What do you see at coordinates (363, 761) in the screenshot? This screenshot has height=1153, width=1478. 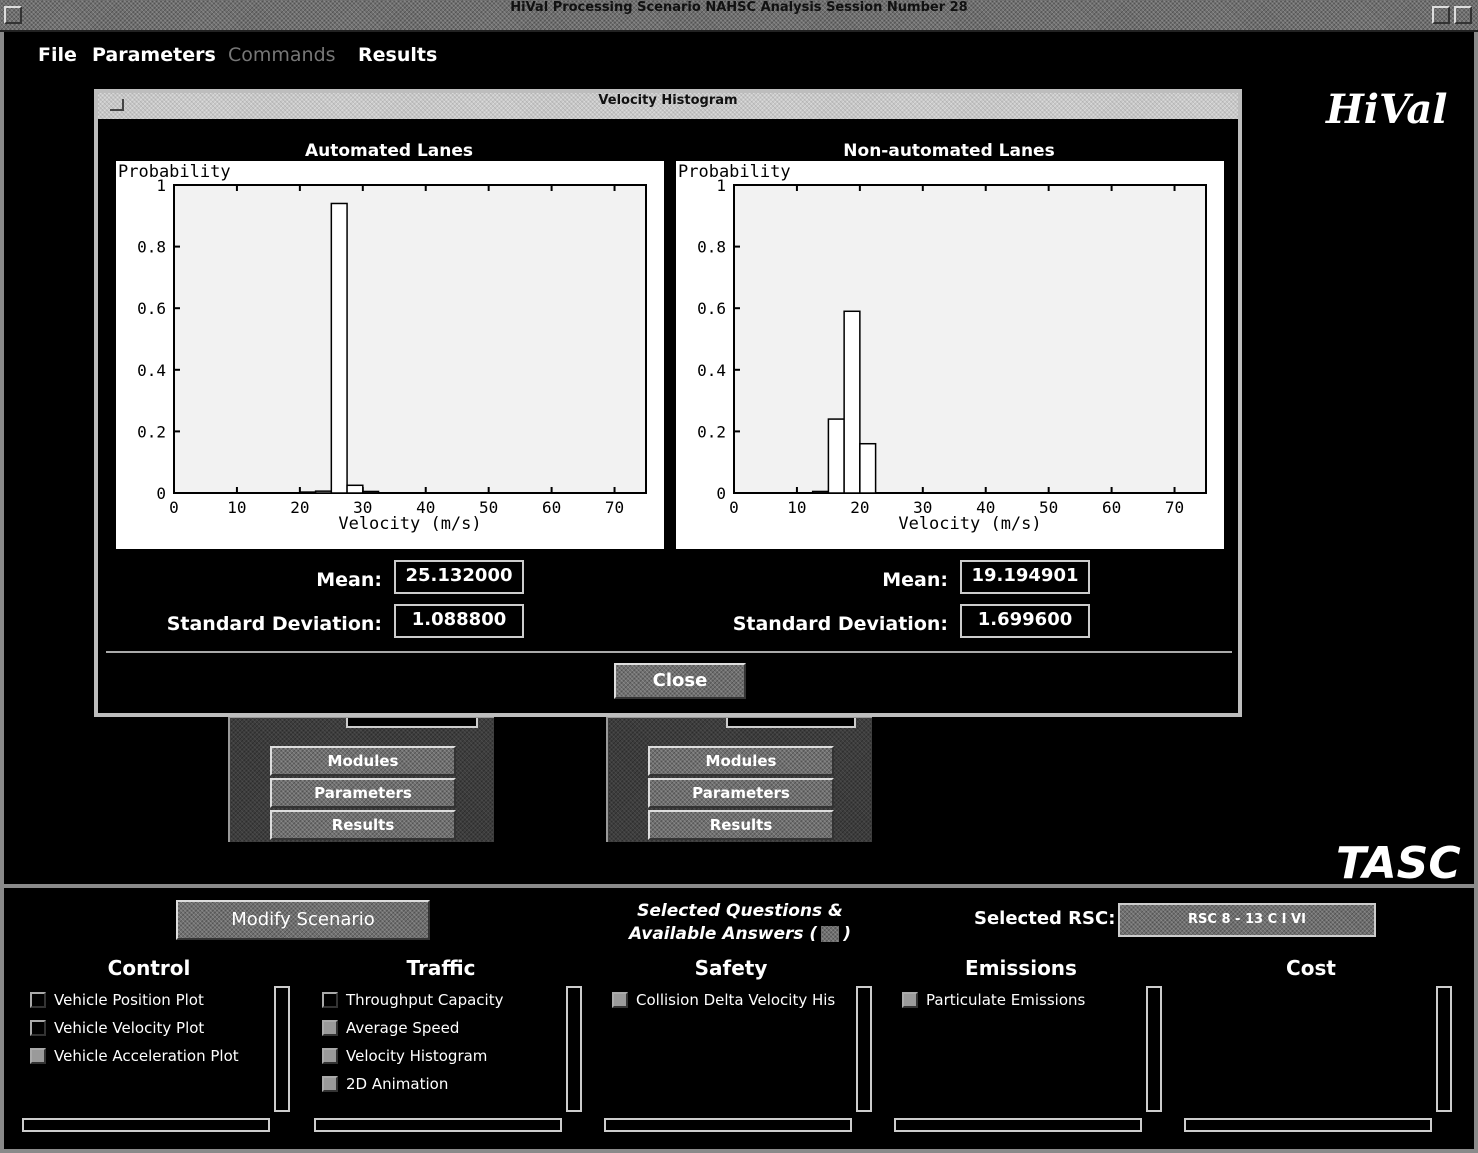 I see `left-modules-button: Modules` at bounding box center [363, 761].